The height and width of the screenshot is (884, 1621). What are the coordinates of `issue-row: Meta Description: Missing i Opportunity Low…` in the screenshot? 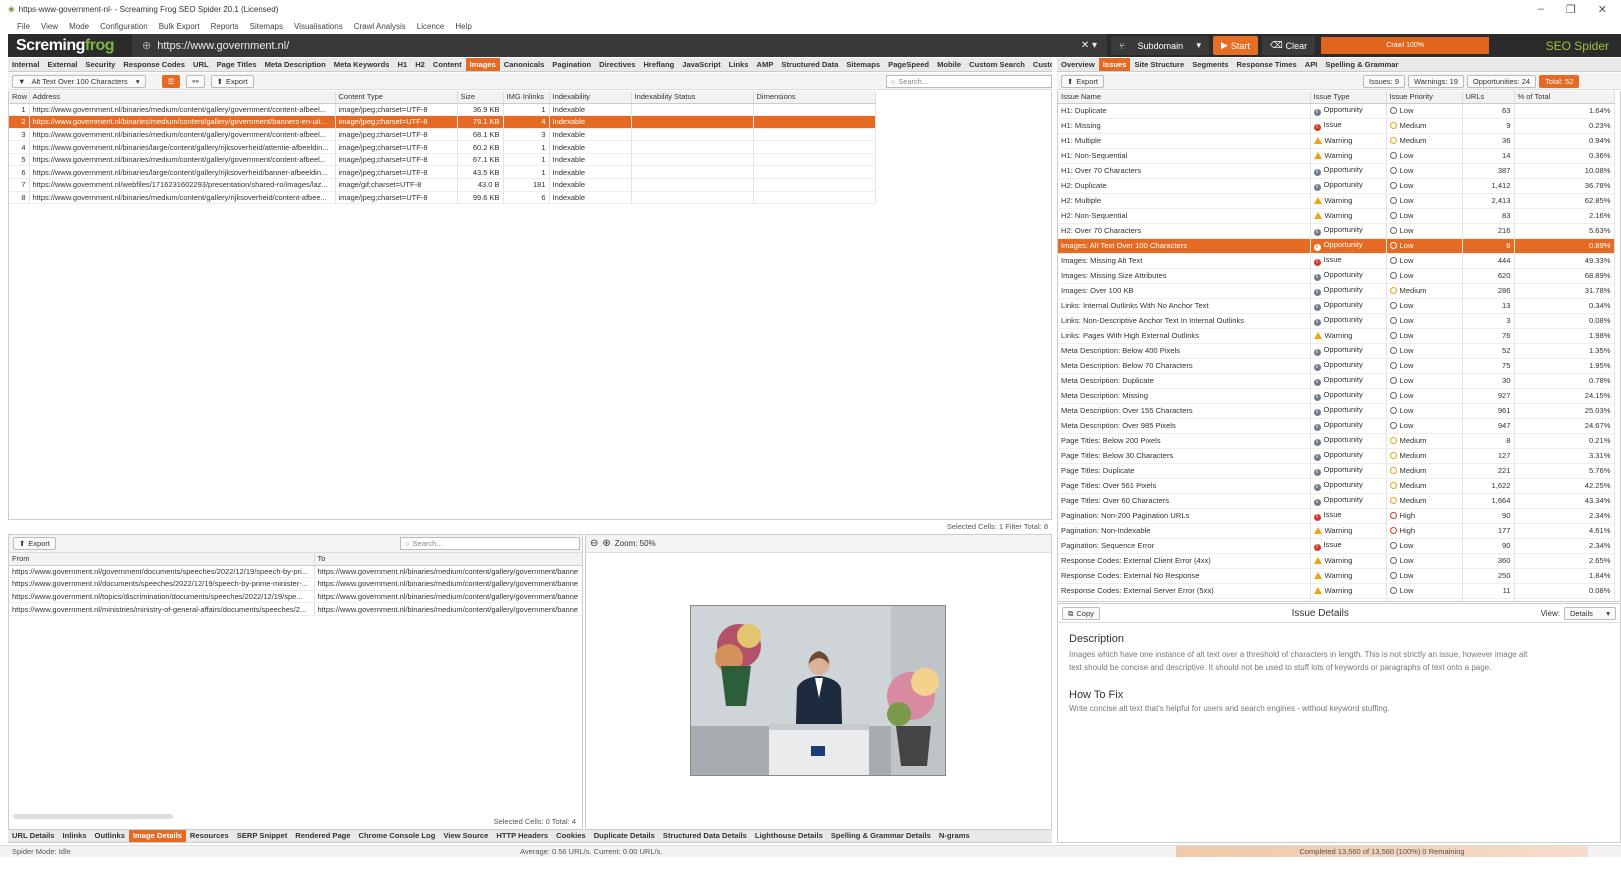 It's located at (1336, 396).